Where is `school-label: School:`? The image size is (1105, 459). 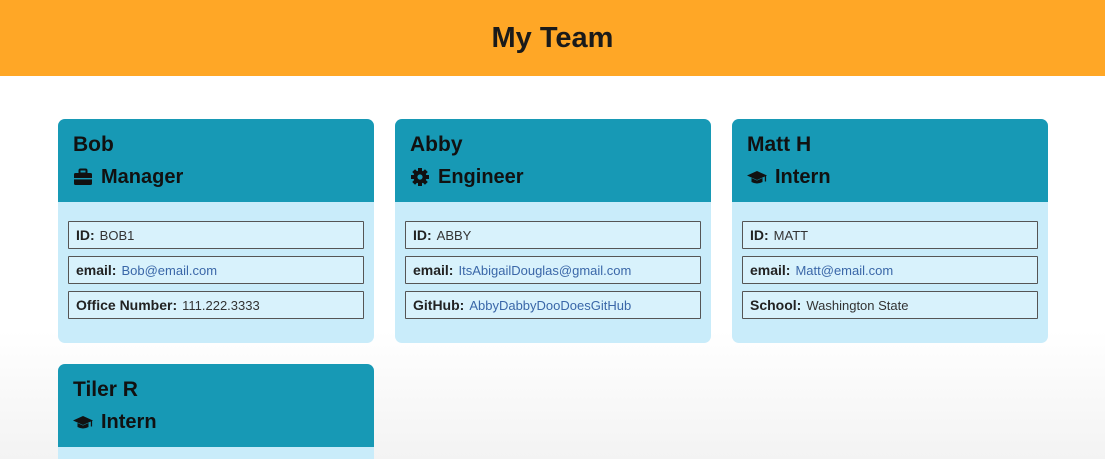
school-label: School: is located at coordinates (776, 305).